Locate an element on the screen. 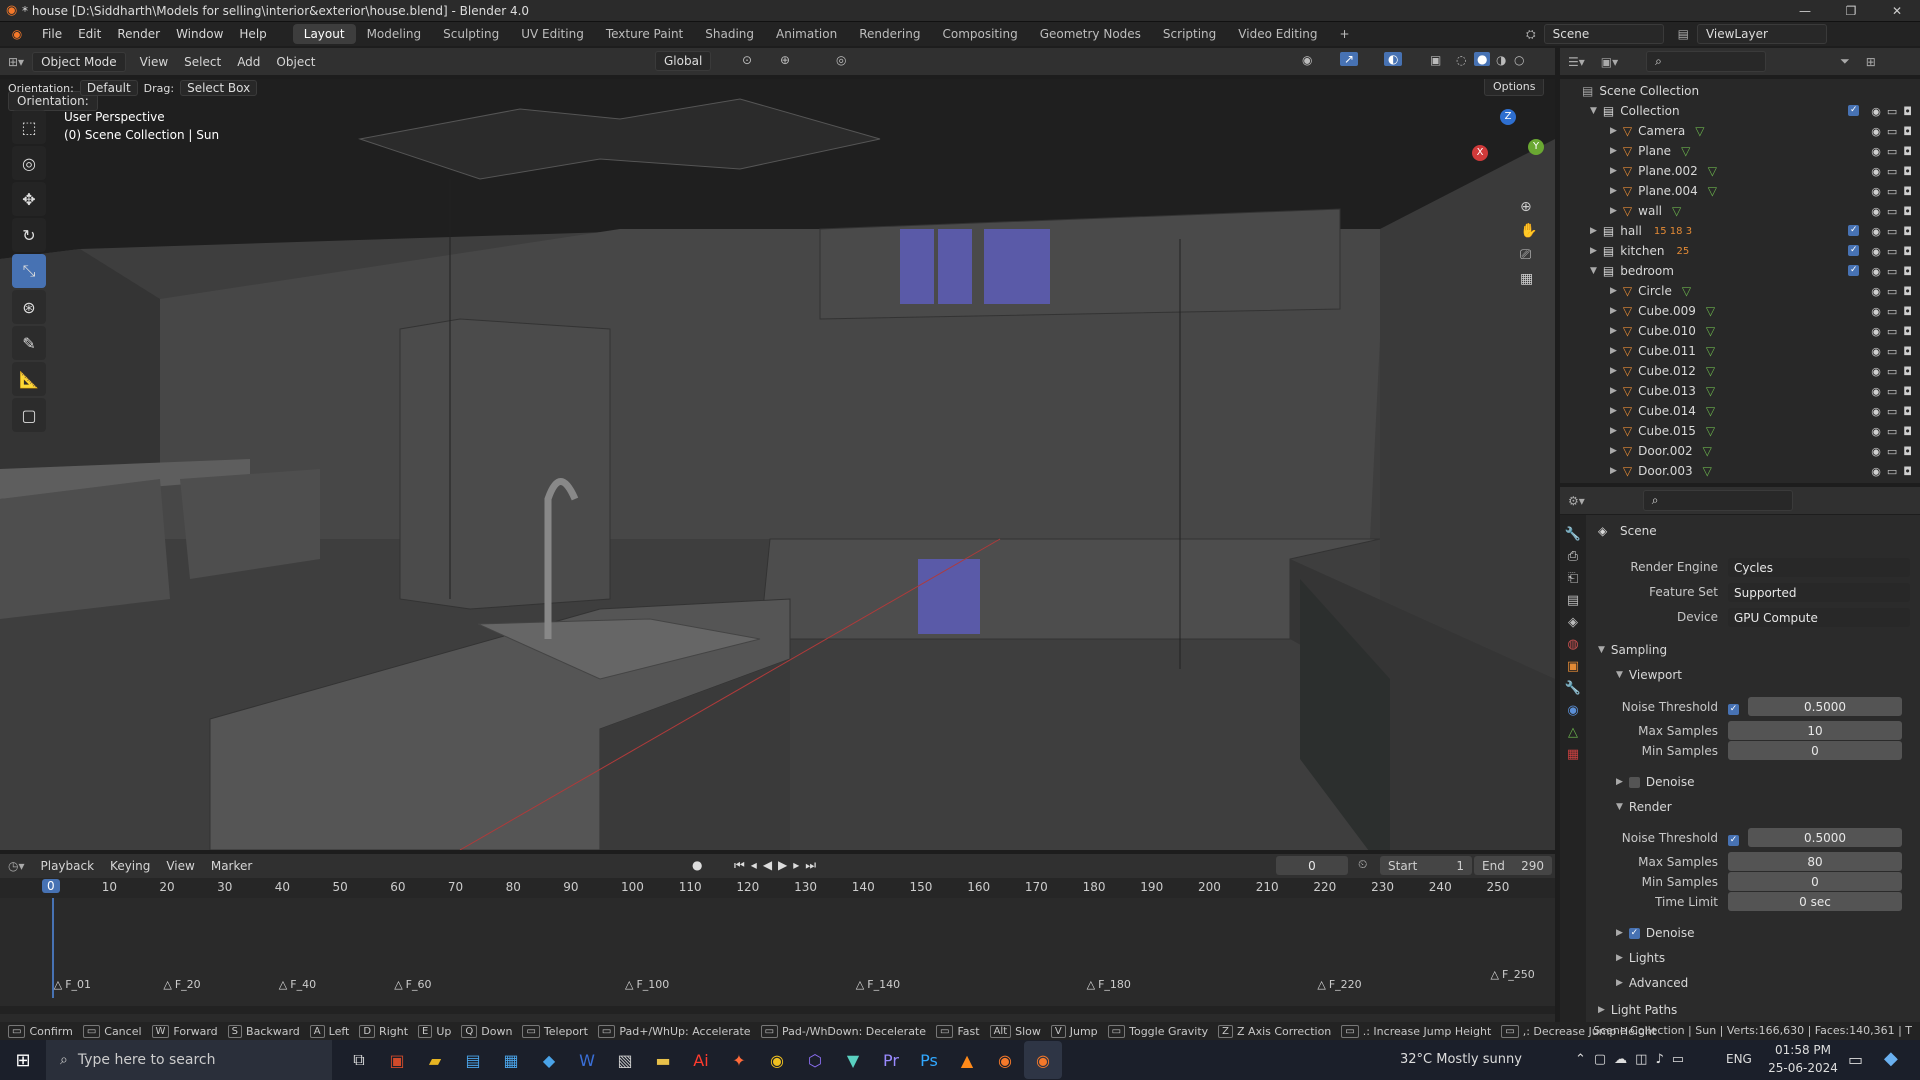  tab-sculpting: Sculpting is located at coordinates (471, 34).